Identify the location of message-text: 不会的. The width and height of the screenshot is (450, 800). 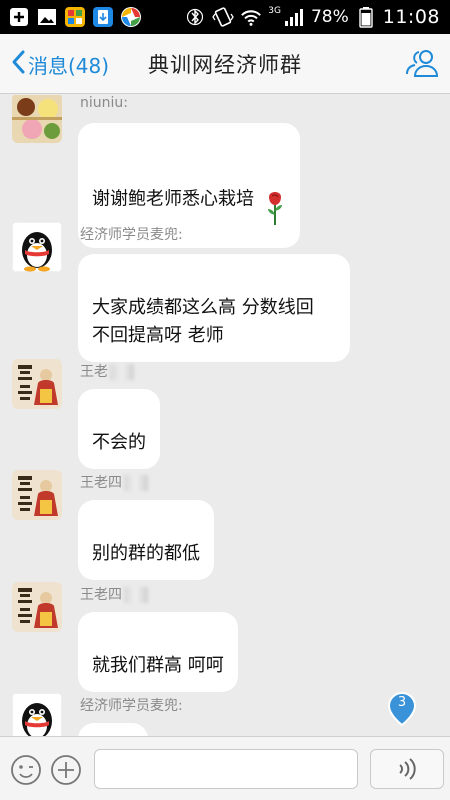
(119, 442).